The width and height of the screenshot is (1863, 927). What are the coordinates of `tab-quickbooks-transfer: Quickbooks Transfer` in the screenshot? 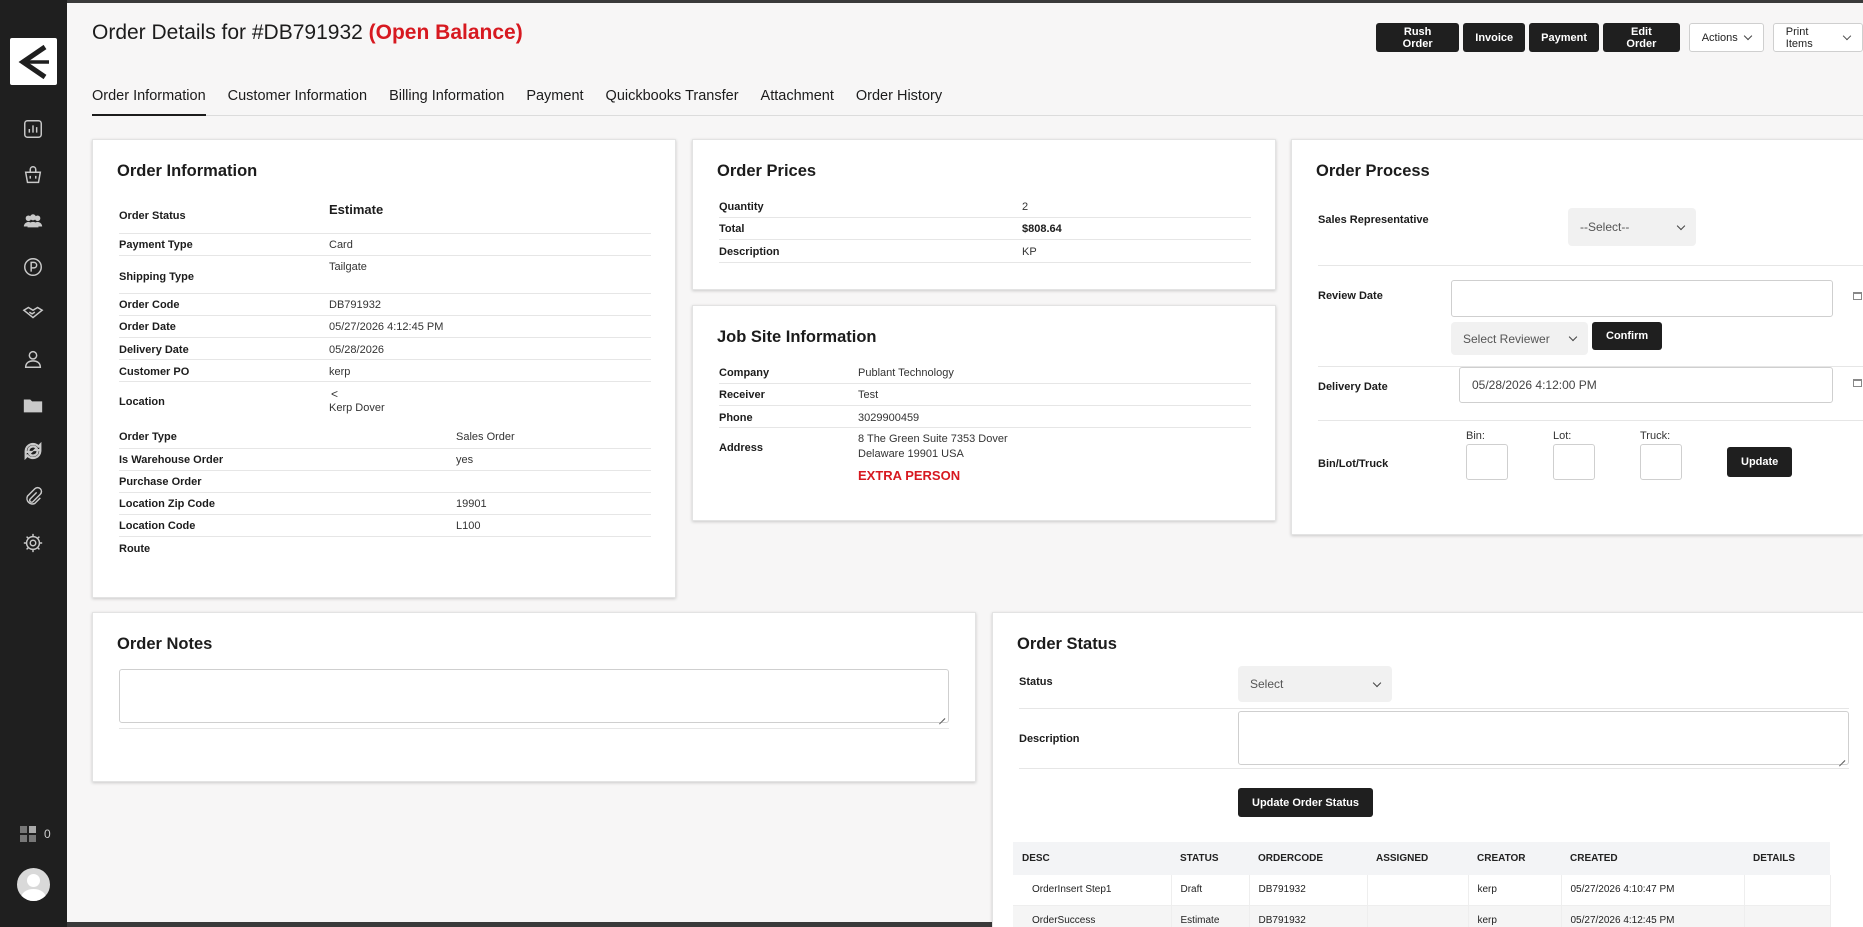 It's located at (672, 102).